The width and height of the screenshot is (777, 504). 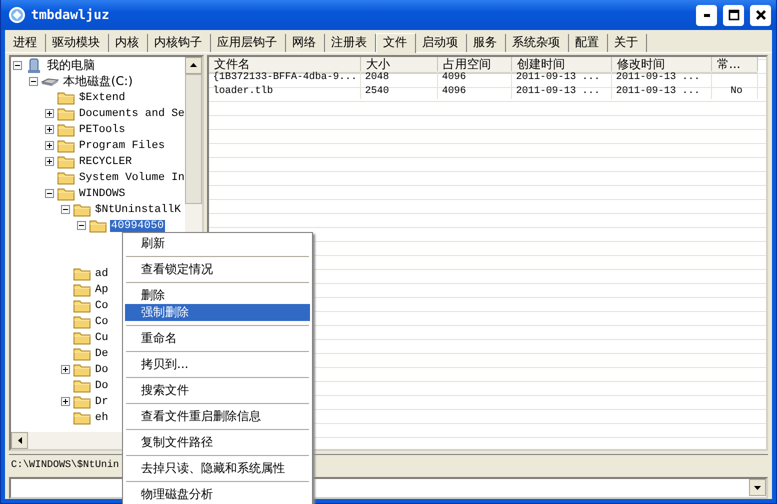 What do you see at coordinates (65, 465) in the screenshot?
I see `path-text: C:\WINDOWS\$NtUnin` at bounding box center [65, 465].